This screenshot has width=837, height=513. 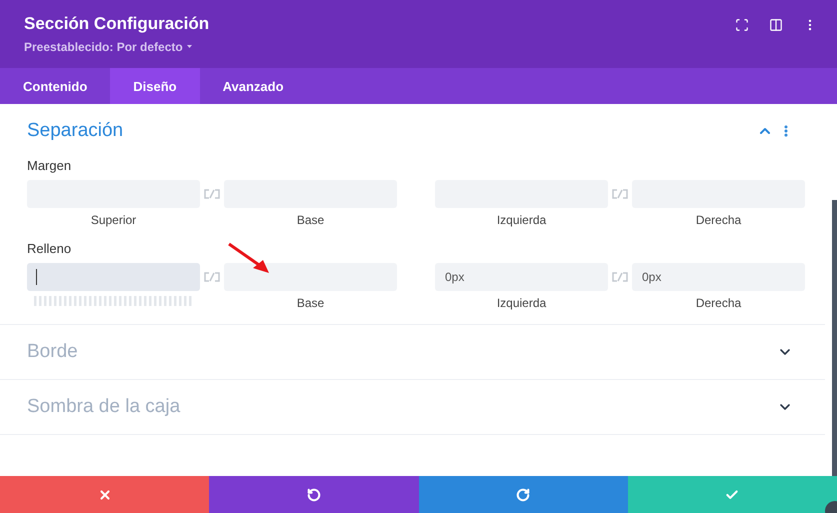 I want to click on undo-button, so click(x=313, y=494).